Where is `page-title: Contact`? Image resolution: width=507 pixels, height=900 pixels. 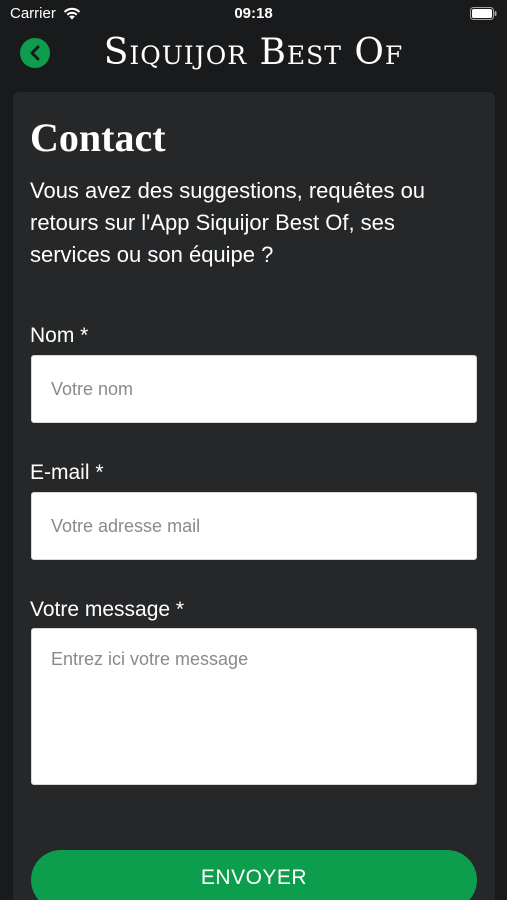
page-title: Contact is located at coordinates (98, 137).